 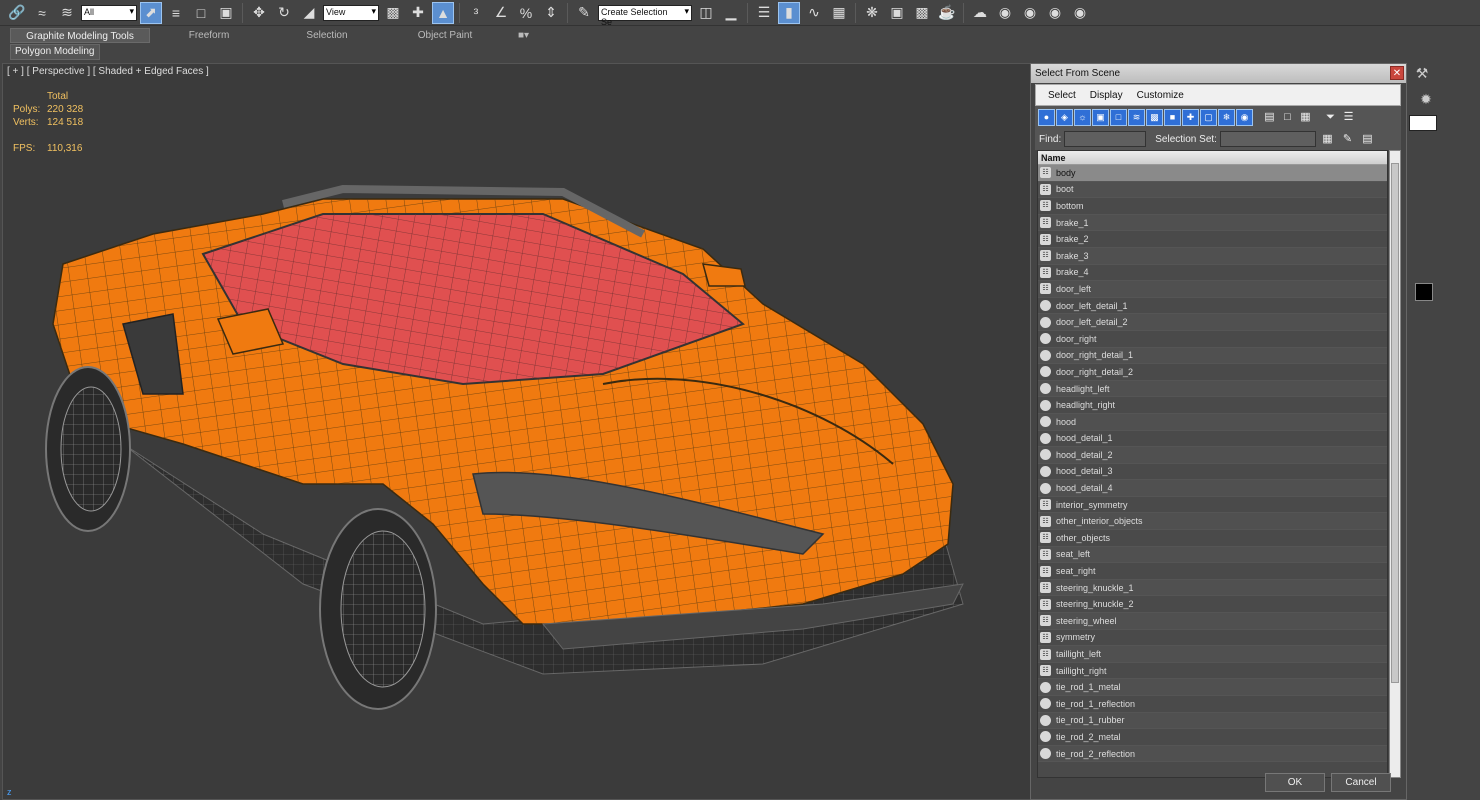 What do you see at coordinates (1154, 117) in the screenshot?
I see `display-groups-icon: ▩` at bounding box center [1154, 117].